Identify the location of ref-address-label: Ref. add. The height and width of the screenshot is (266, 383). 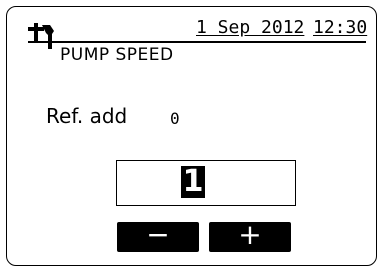
(87, 116).